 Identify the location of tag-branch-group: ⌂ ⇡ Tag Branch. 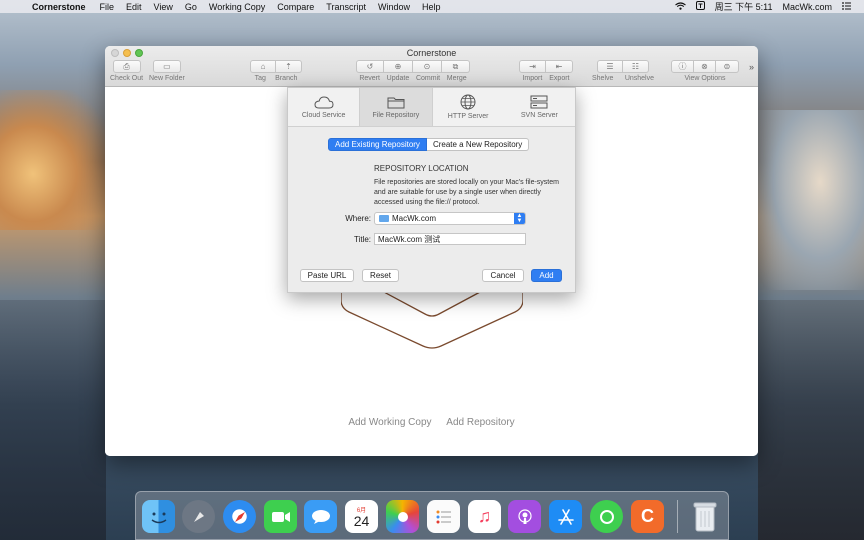
(276, 71).